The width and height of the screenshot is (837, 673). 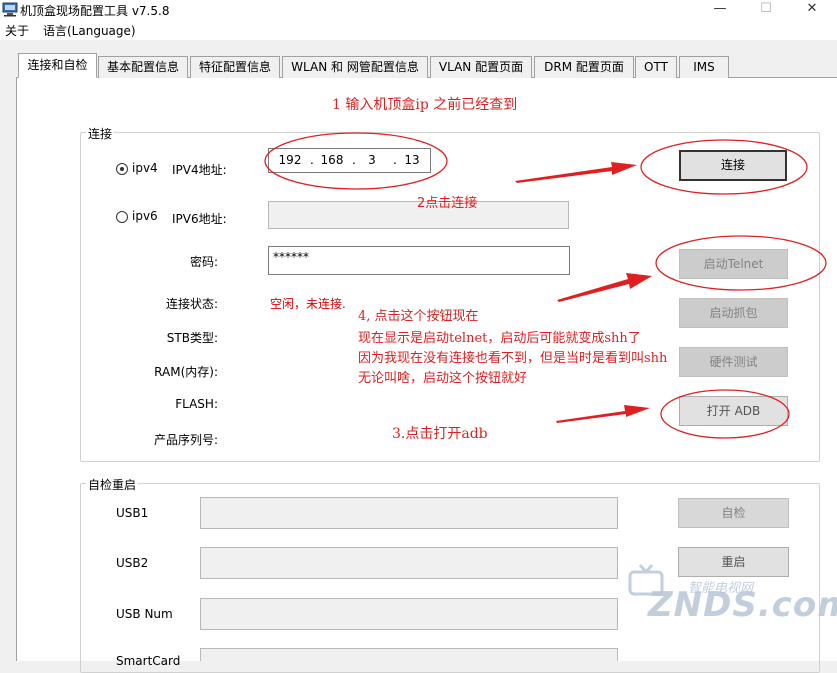 What do you see at coordinates (725, 414) in the screenshot?
I see `adb-highlight-ellipse` at bounding box center [725, 414].